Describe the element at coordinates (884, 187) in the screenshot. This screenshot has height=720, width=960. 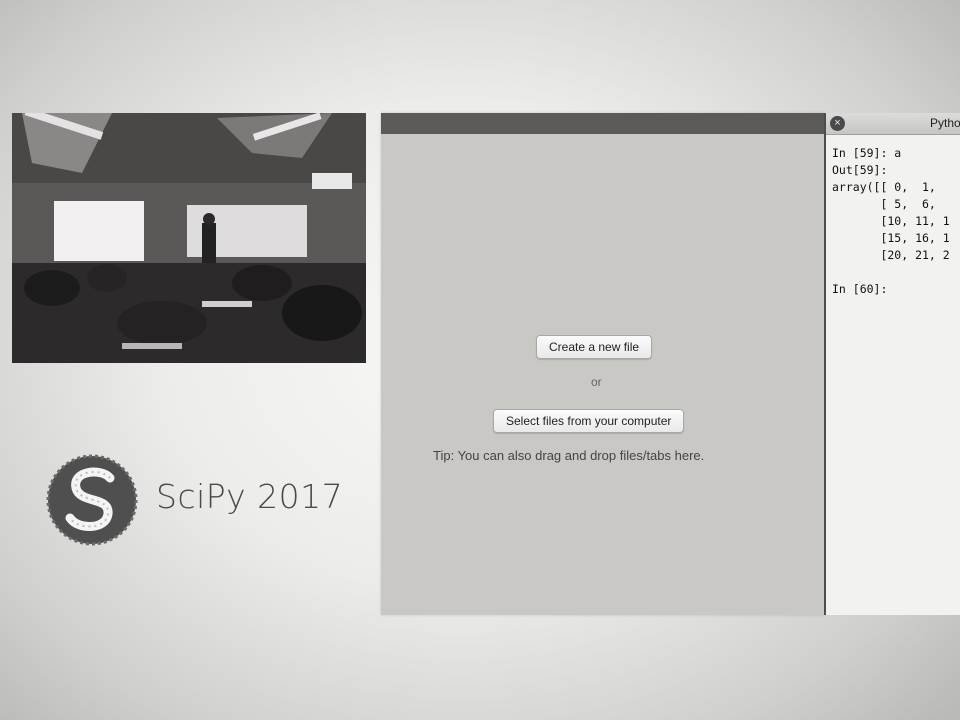
I see `console-line: array([[ 0, 1,` at that location.